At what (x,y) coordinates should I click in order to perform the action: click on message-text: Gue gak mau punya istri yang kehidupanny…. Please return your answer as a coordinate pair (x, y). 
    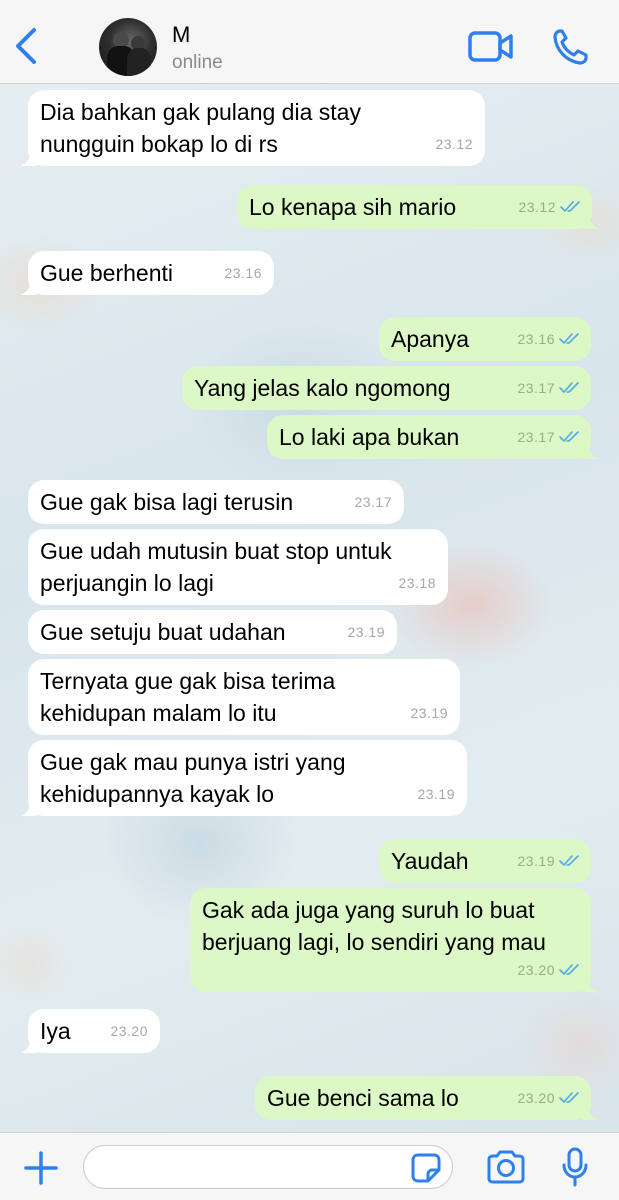
    Looking at the image, I should click on (193, 778).